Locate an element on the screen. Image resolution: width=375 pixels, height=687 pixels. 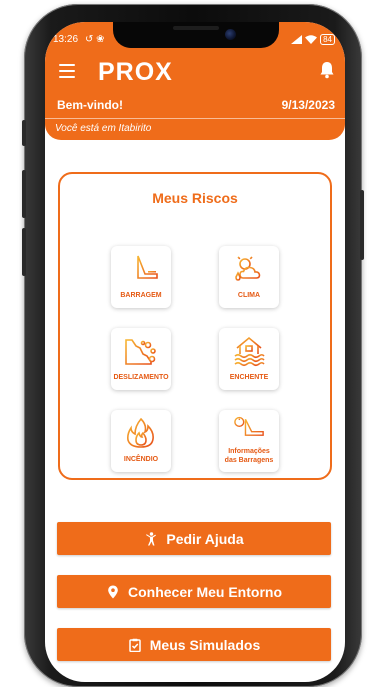
toolbar: PROX is located at coordinates (195, 72).